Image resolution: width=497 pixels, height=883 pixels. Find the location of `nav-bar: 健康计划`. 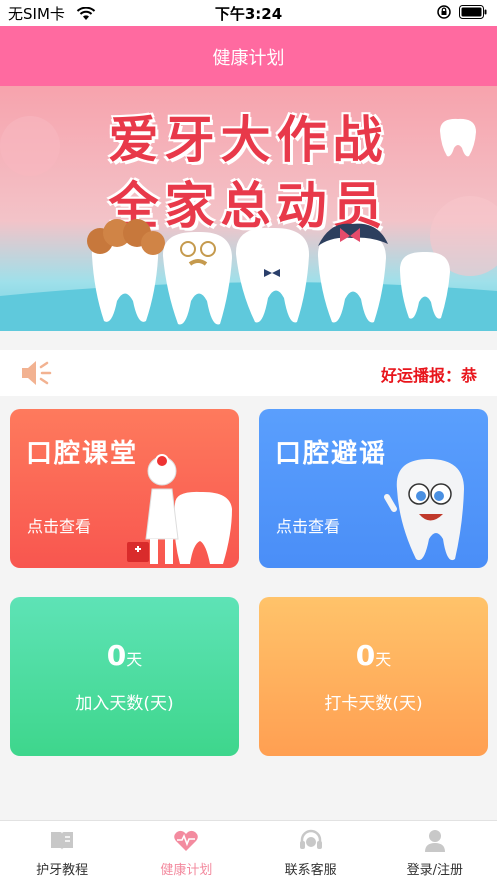

nav-bar: 健康计划 is located at coordinates (248, 56).